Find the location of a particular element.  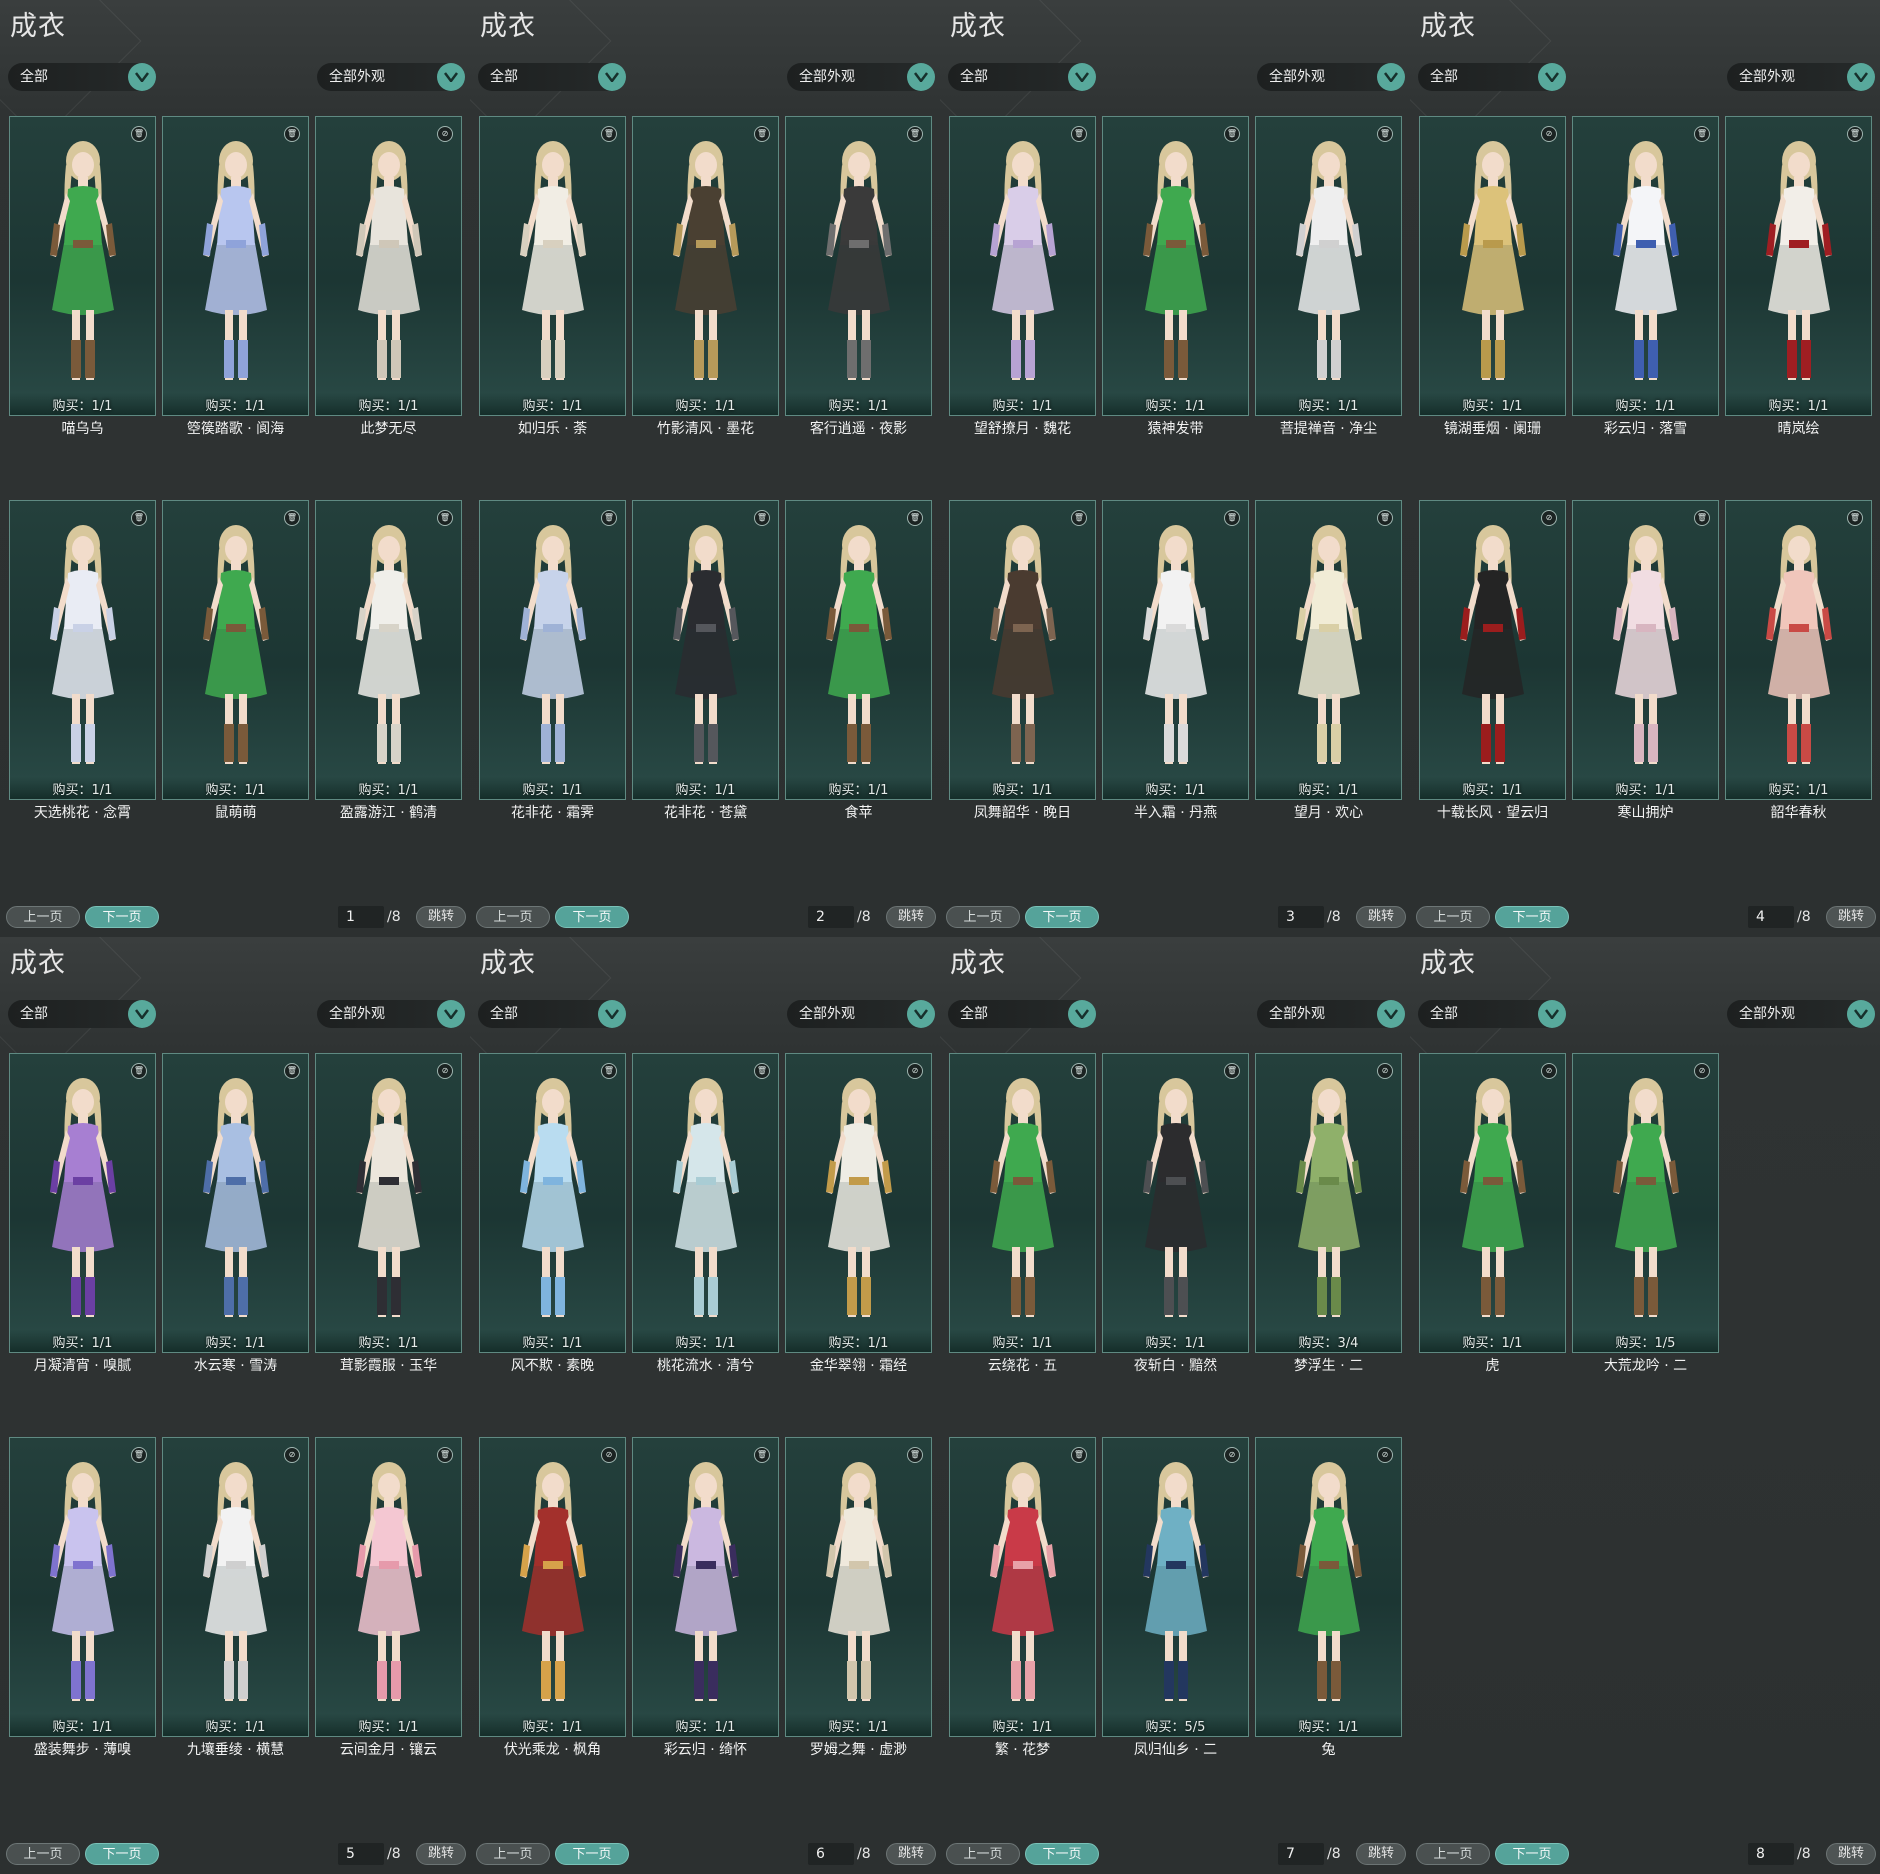

outfit-card: ⊘ 购买：1/1 此梦无尽 is located at coordinates (388, 276).